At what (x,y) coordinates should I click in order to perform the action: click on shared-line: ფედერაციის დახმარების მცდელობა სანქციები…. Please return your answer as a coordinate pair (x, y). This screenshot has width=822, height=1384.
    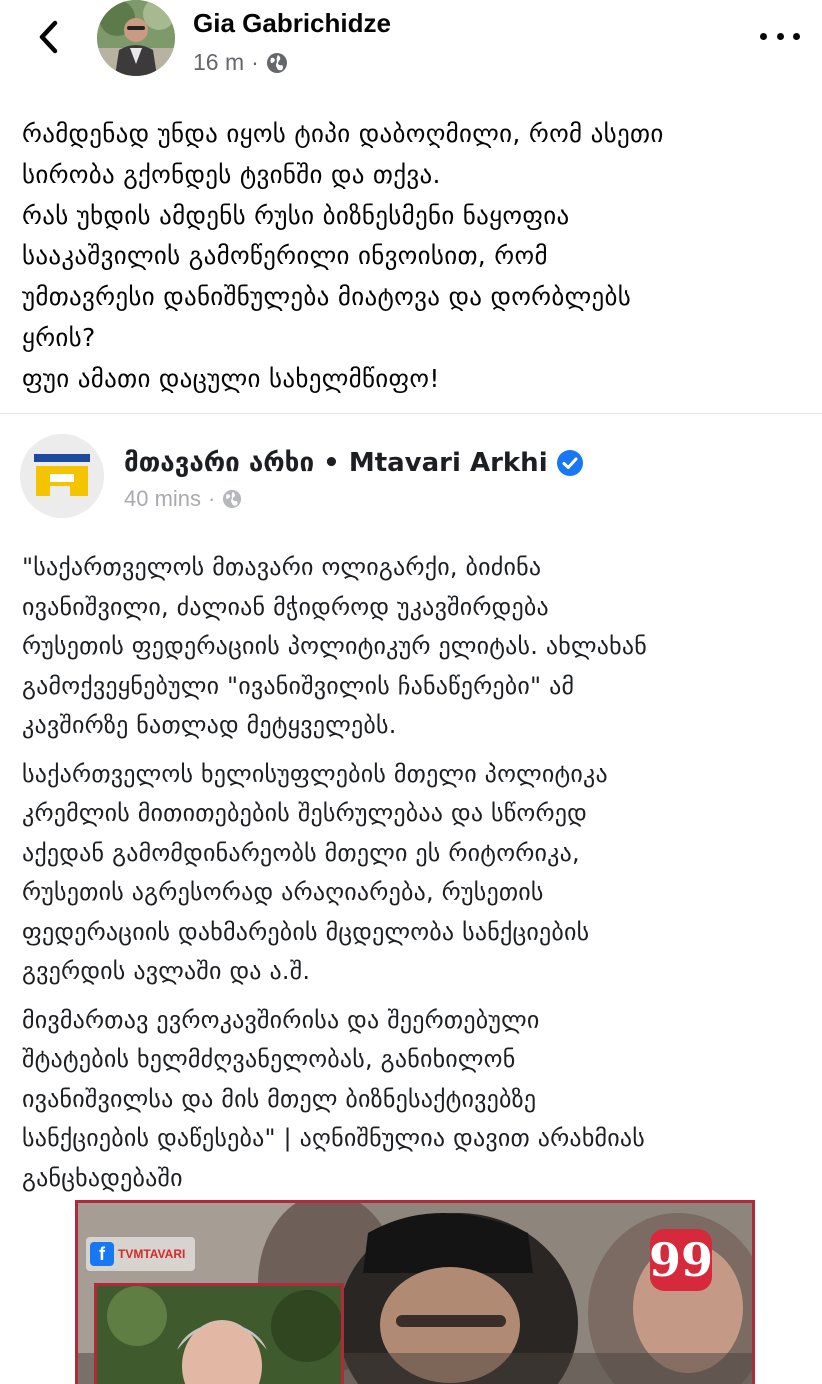
    Looking at the image, I should click on (306, 931).